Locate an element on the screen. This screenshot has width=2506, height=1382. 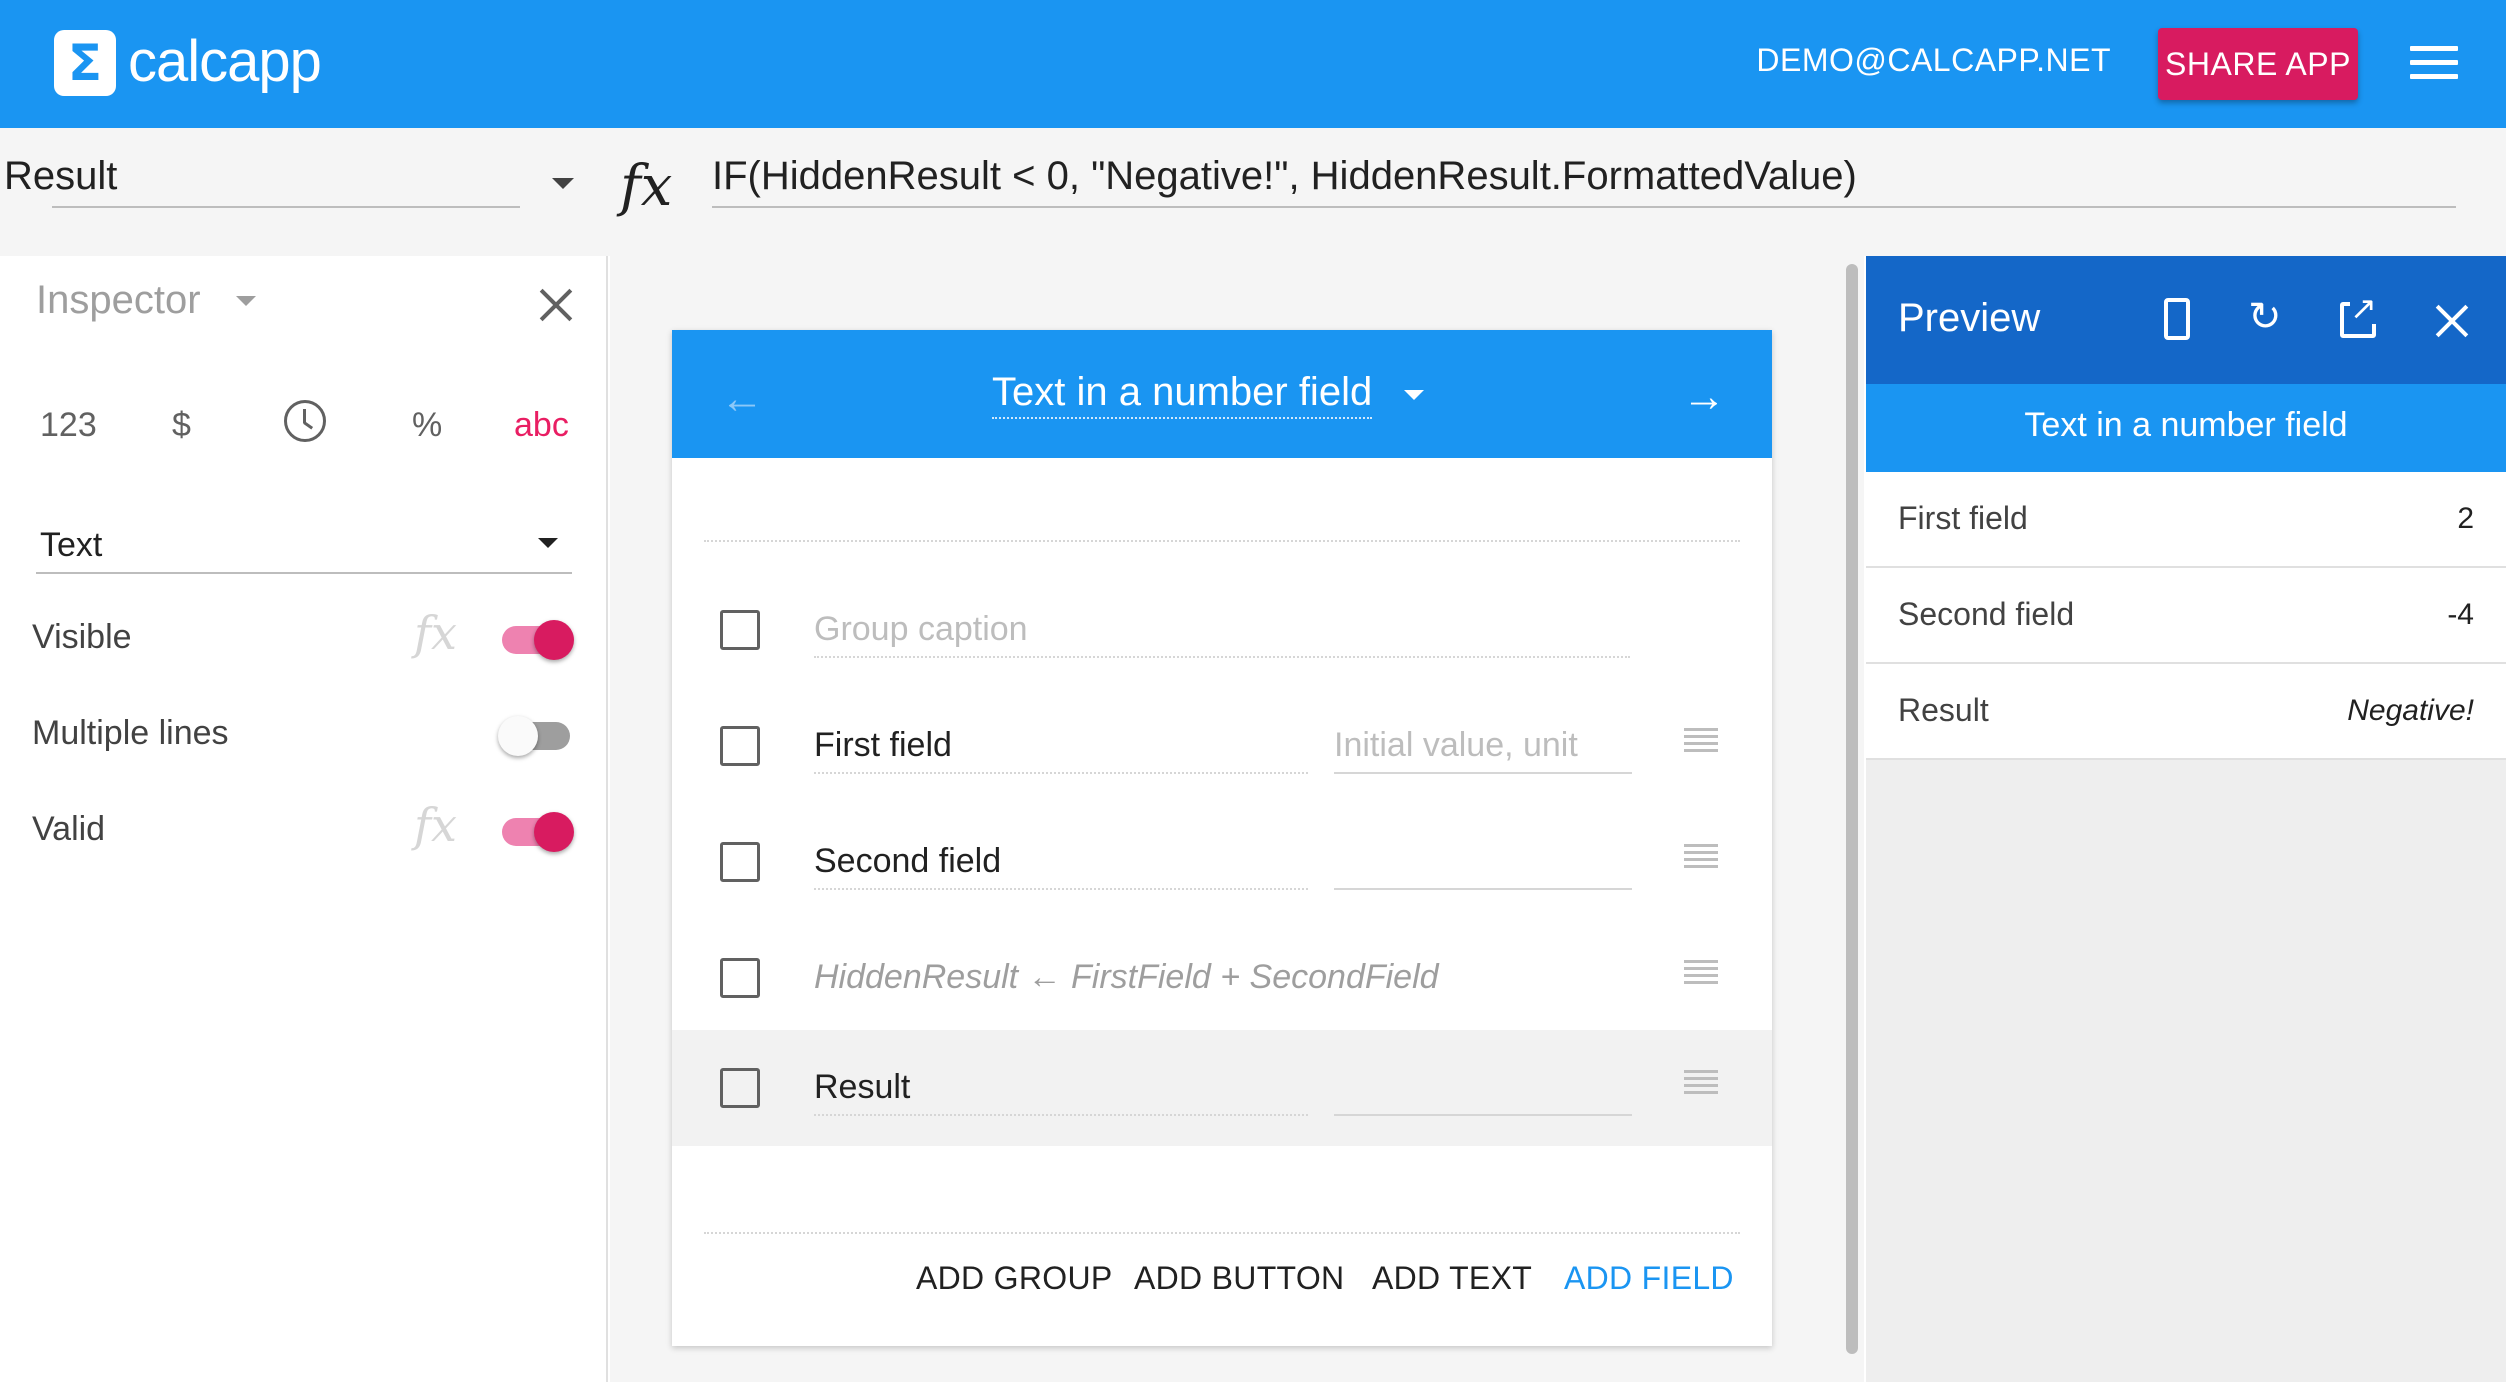
top-app-bar: Σ calcapp DEMO@CALCAPP.NET SHARE APP is located at coordinates (1253, 64).